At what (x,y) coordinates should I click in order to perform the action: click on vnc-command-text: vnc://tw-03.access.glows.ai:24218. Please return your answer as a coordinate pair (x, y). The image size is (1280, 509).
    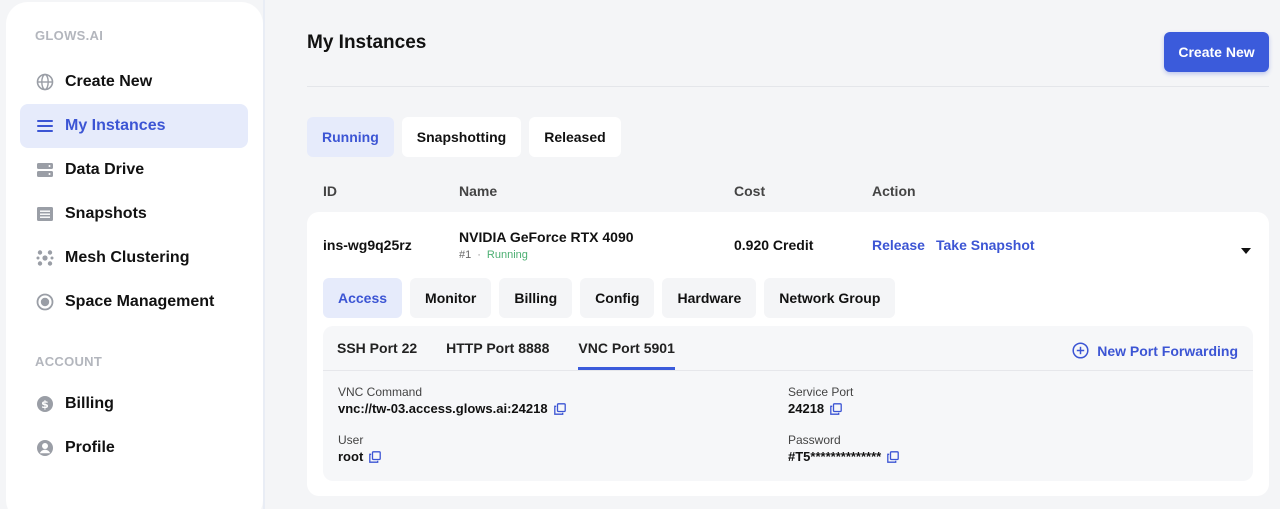
    Looking at the image, I should click on (443, 408).